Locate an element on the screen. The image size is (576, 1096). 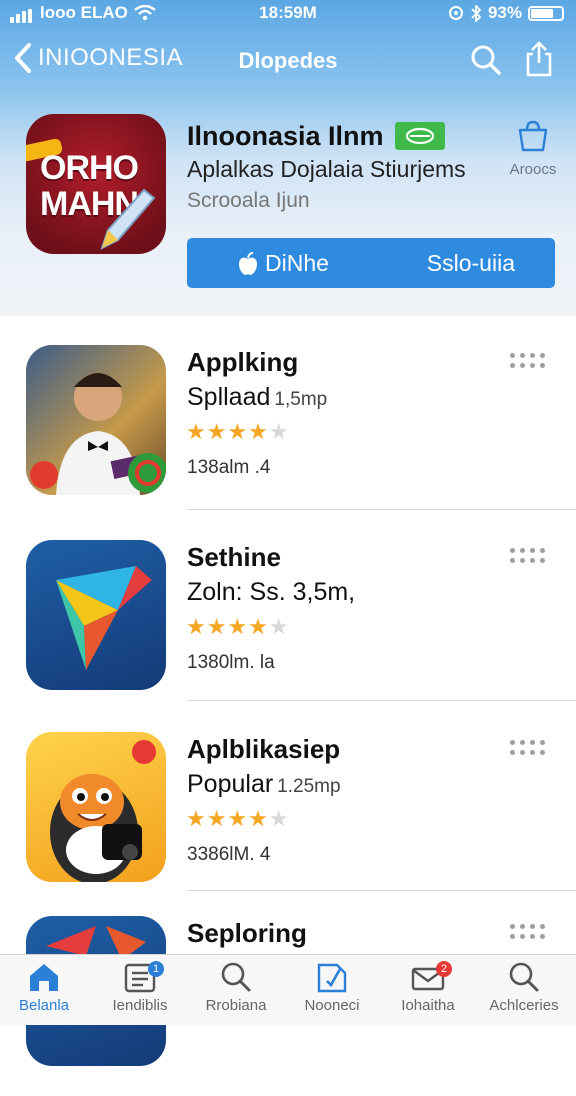
back-button: INIOONESIA is located at coordinates (98, 58).